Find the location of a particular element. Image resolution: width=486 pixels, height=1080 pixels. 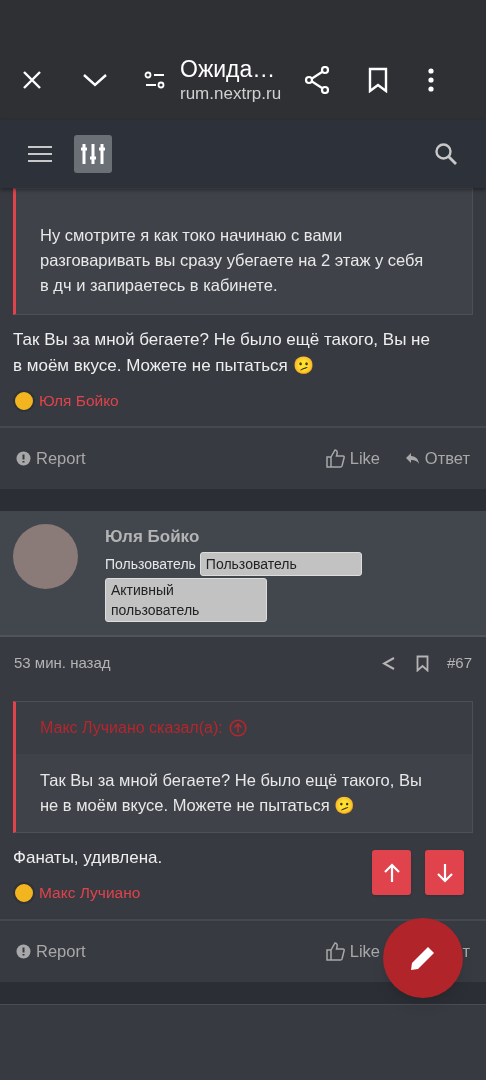

up-button is located at coordinates (391, 872).